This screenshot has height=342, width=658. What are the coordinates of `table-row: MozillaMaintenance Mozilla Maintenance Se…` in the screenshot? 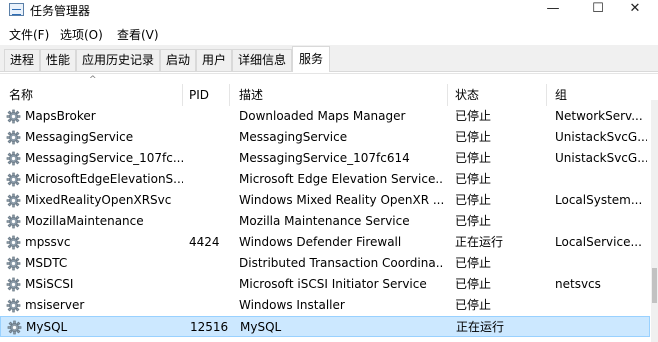 It's located at (325, 221).